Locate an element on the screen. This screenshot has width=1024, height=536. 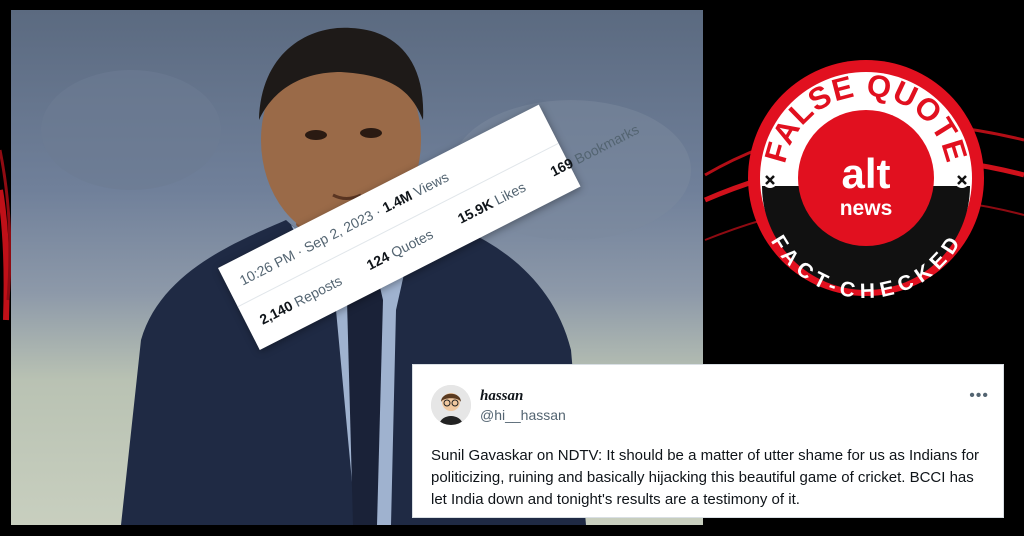
views-label: Views is located at coordinates (429, 185).